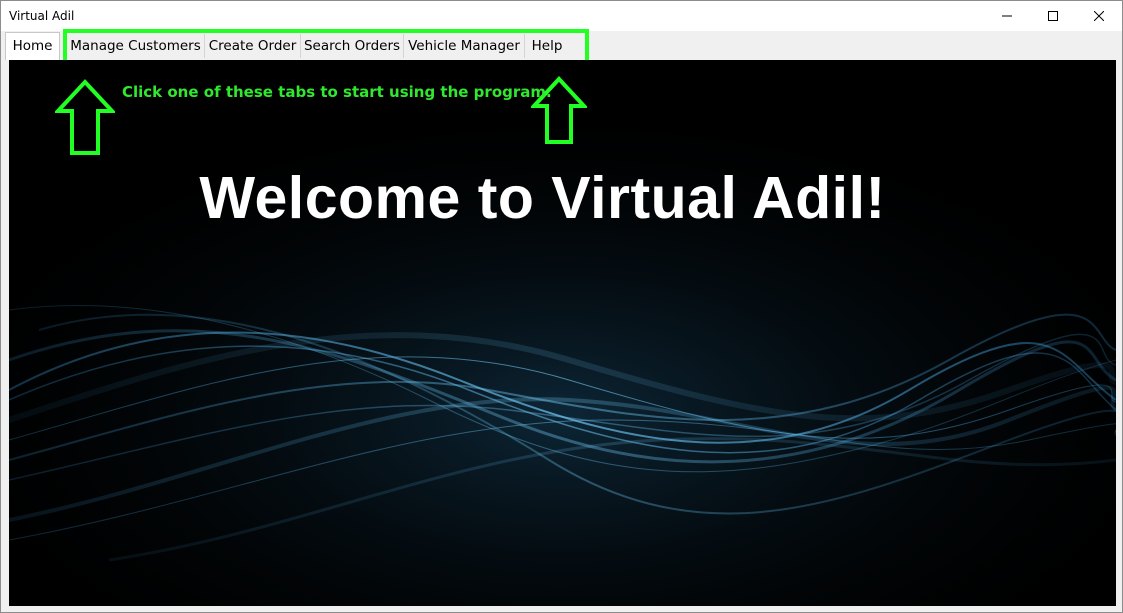  What do you see at coordinates (32, 46) in the screenshot?
I see `tab-home: Home` at bounding box center [32, 46].